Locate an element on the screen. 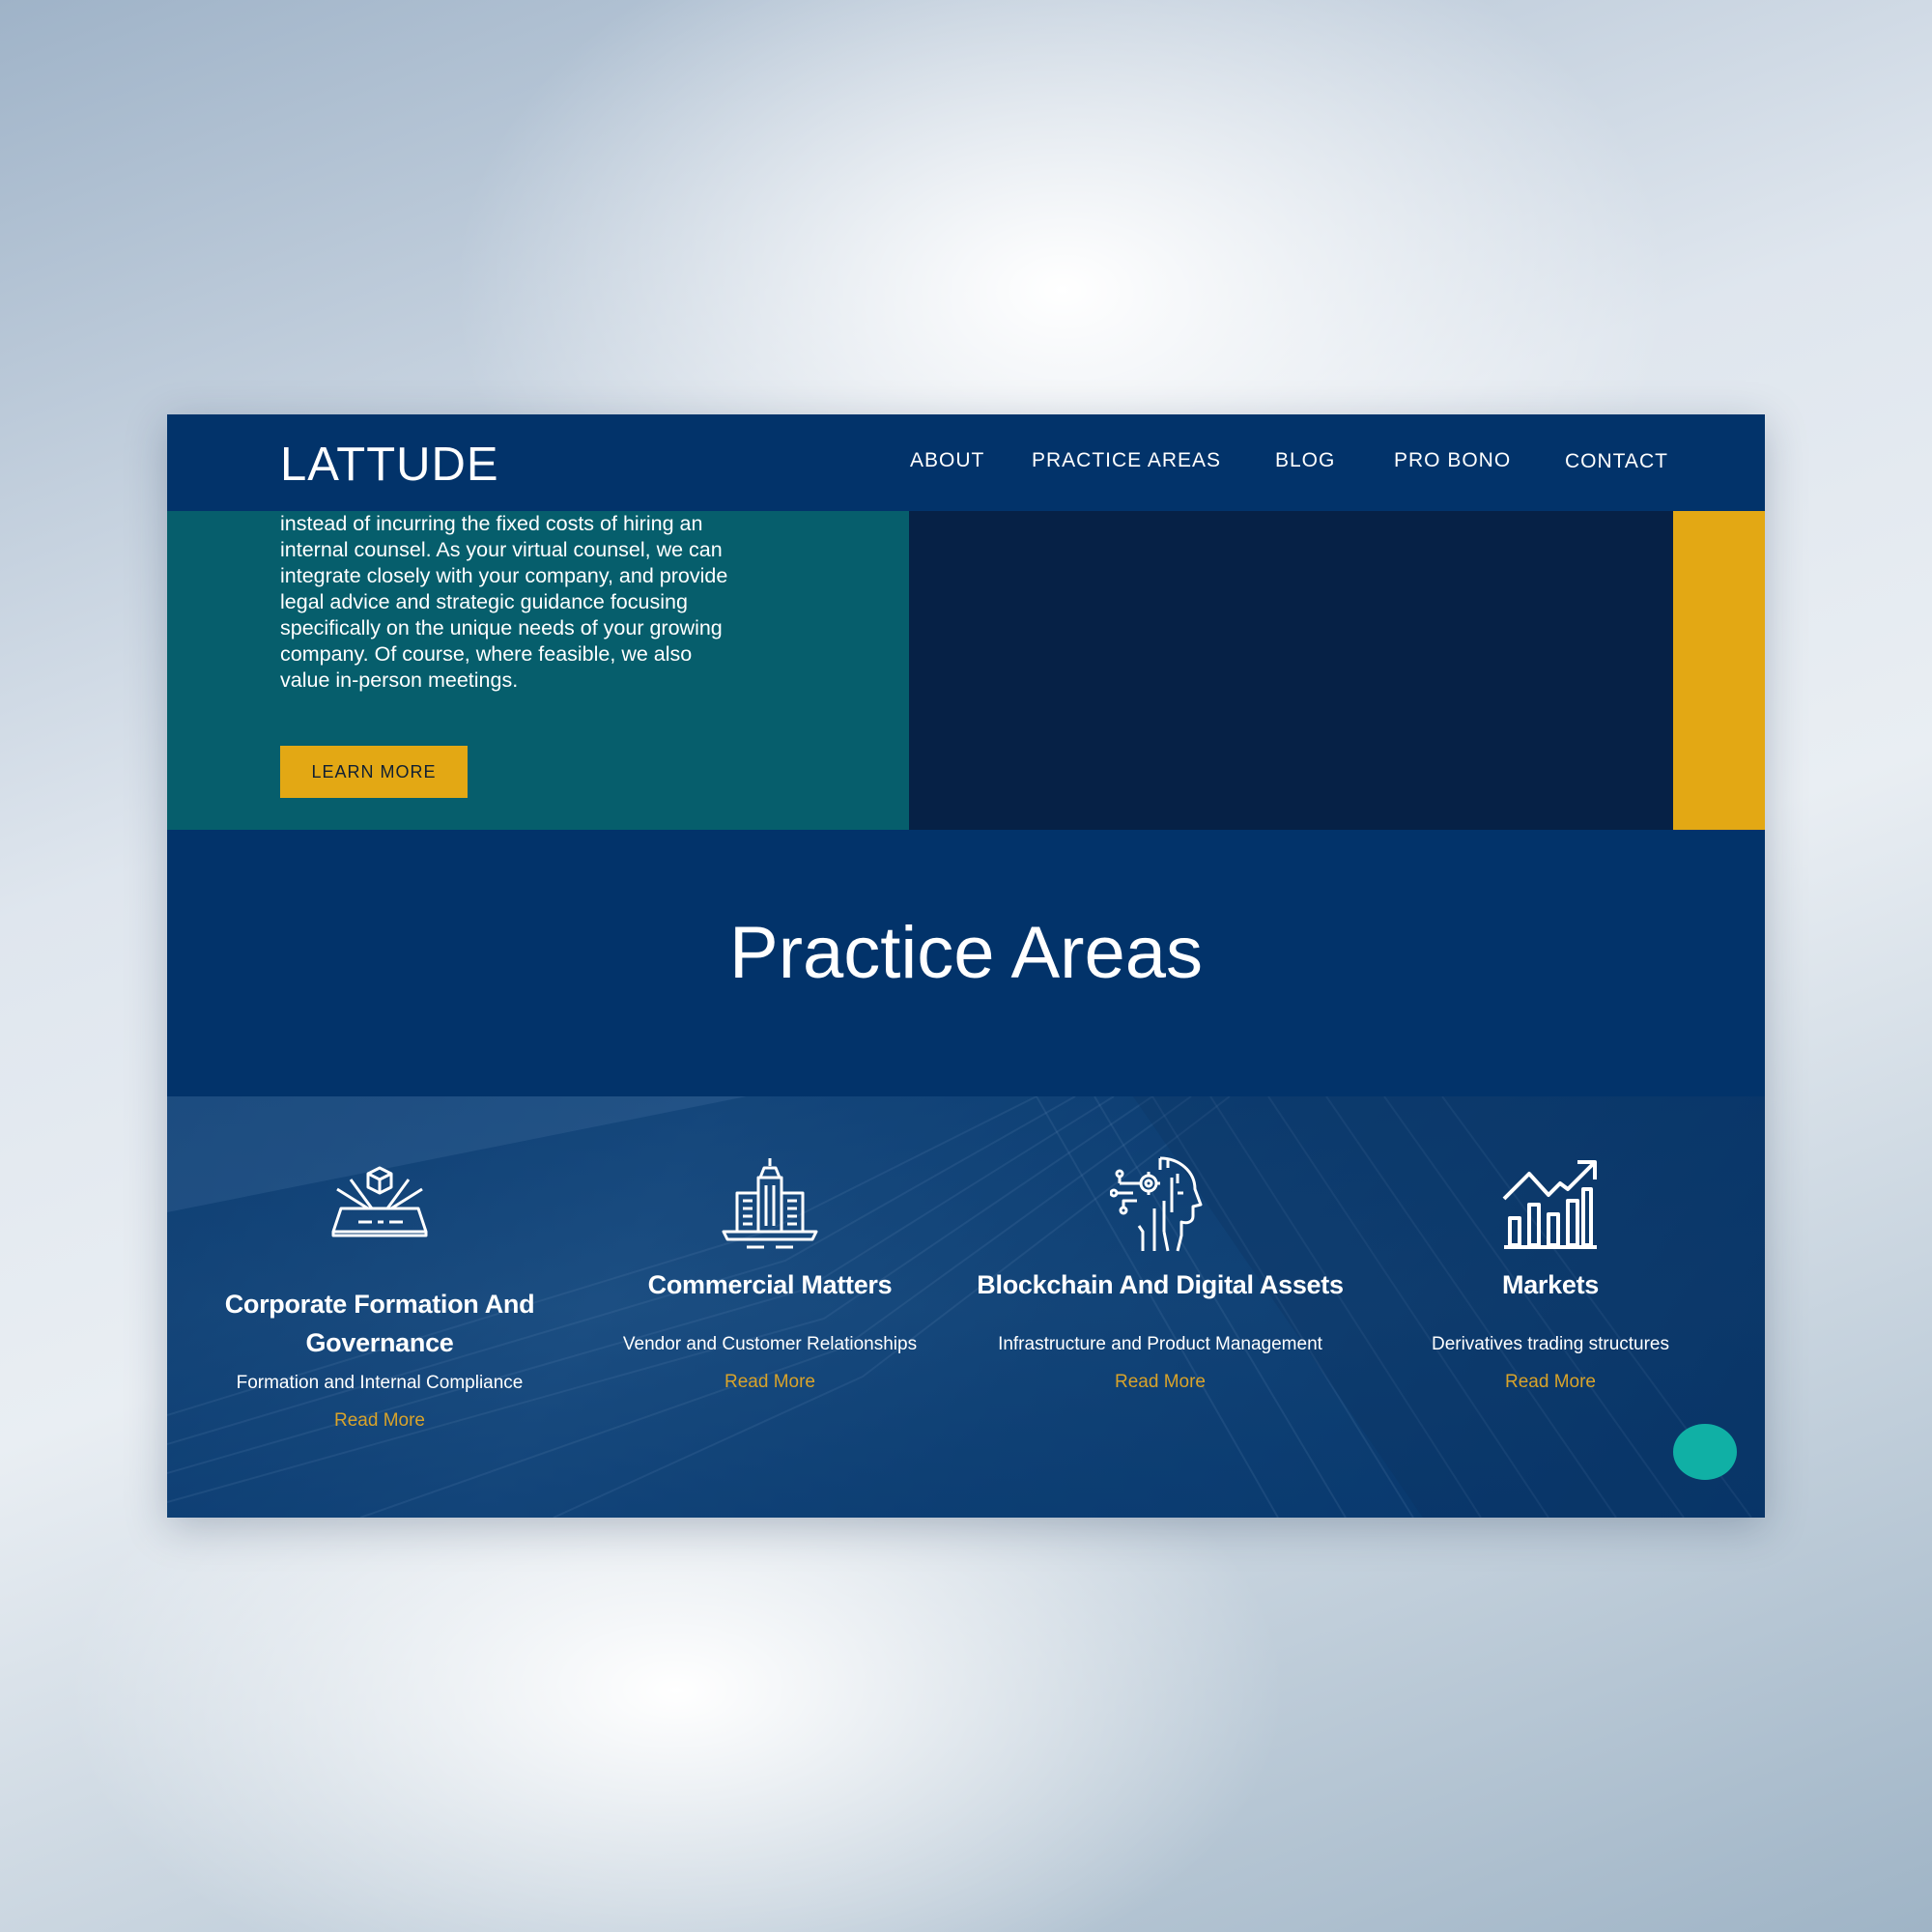  card-subtitle: Formation and Internal Compliance is located at coordinates (380, 1383).